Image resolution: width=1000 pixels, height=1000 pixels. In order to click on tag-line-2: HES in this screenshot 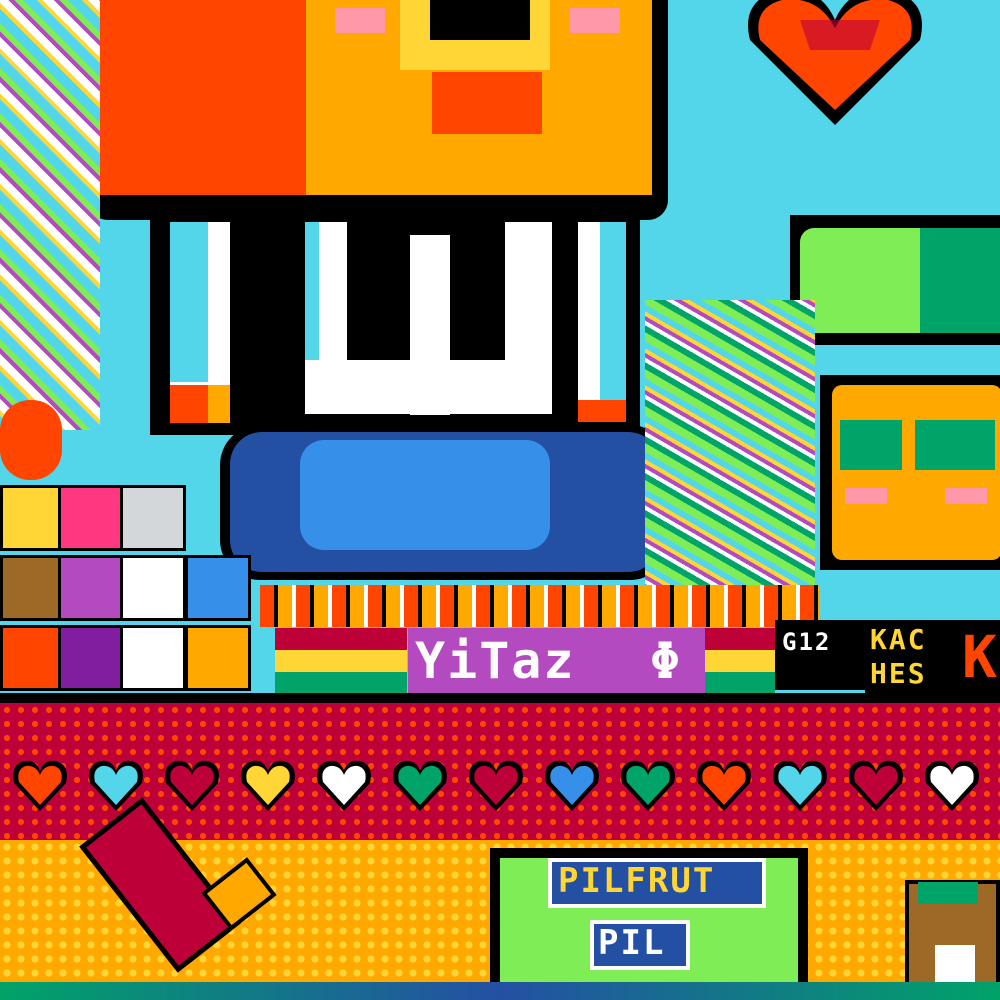, I will do `click(898, 673)`.